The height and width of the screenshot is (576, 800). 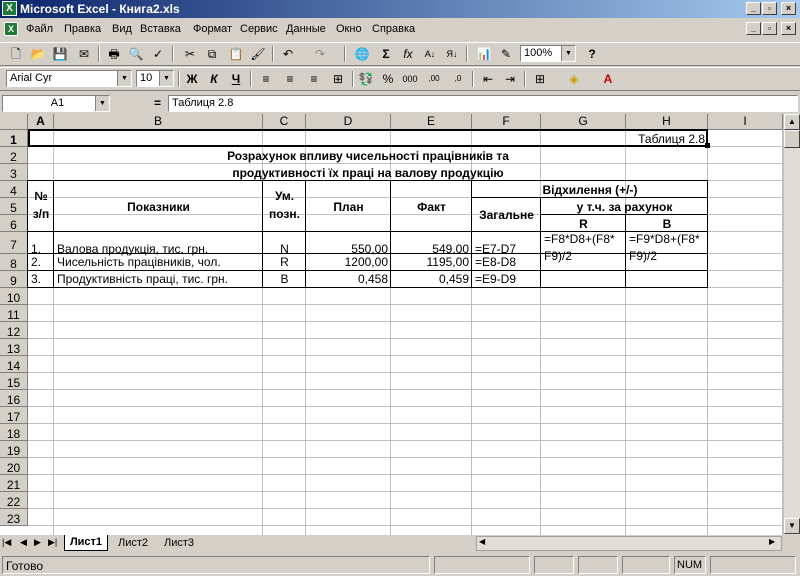 What do you see at coordinates (155, 78) in the screenshot?
I see `font-size-select: 10 ▼` at bounding box center [155, 78].